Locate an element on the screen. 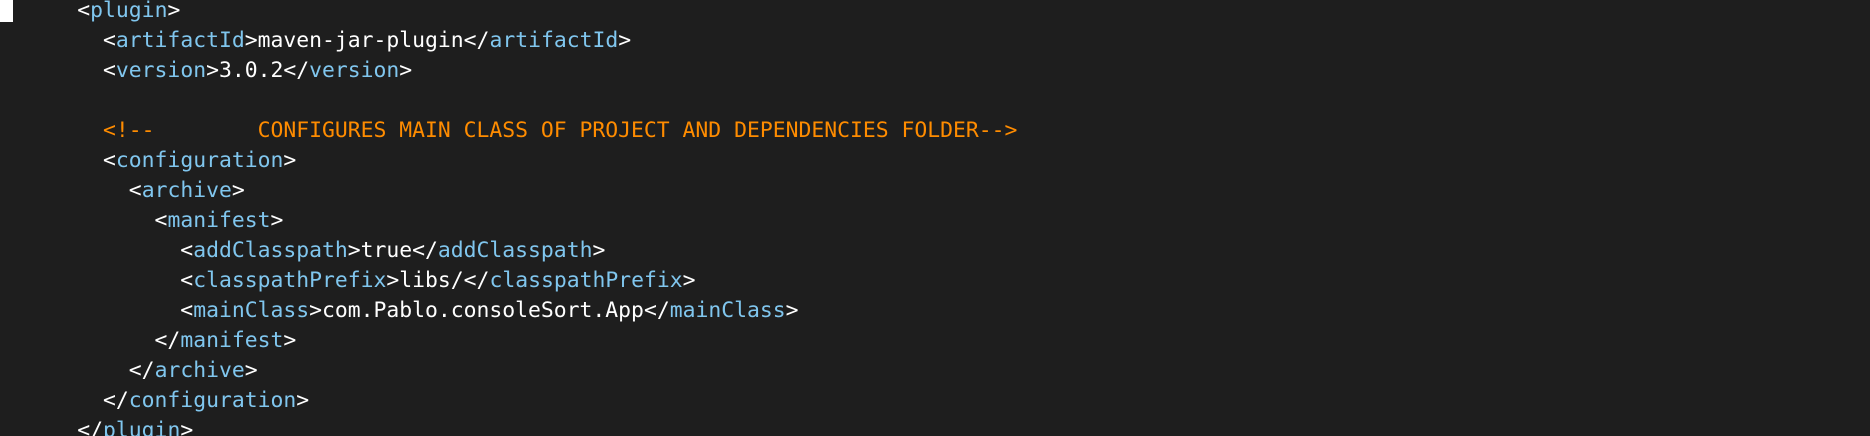 Image resolution: width=1870 pixels, height=436 pixels. code-line: <configuration> is located at coordinates (508, 161).